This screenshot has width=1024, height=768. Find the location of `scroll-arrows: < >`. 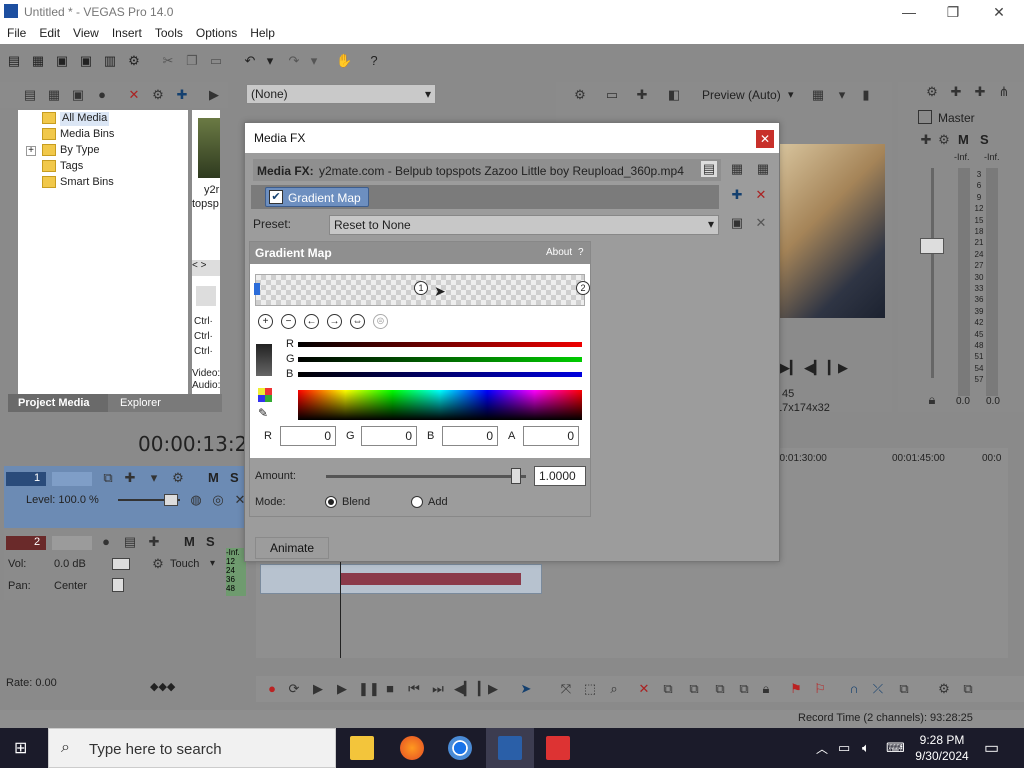

scroll-arrows: < > is located at coordinates (206, 268).